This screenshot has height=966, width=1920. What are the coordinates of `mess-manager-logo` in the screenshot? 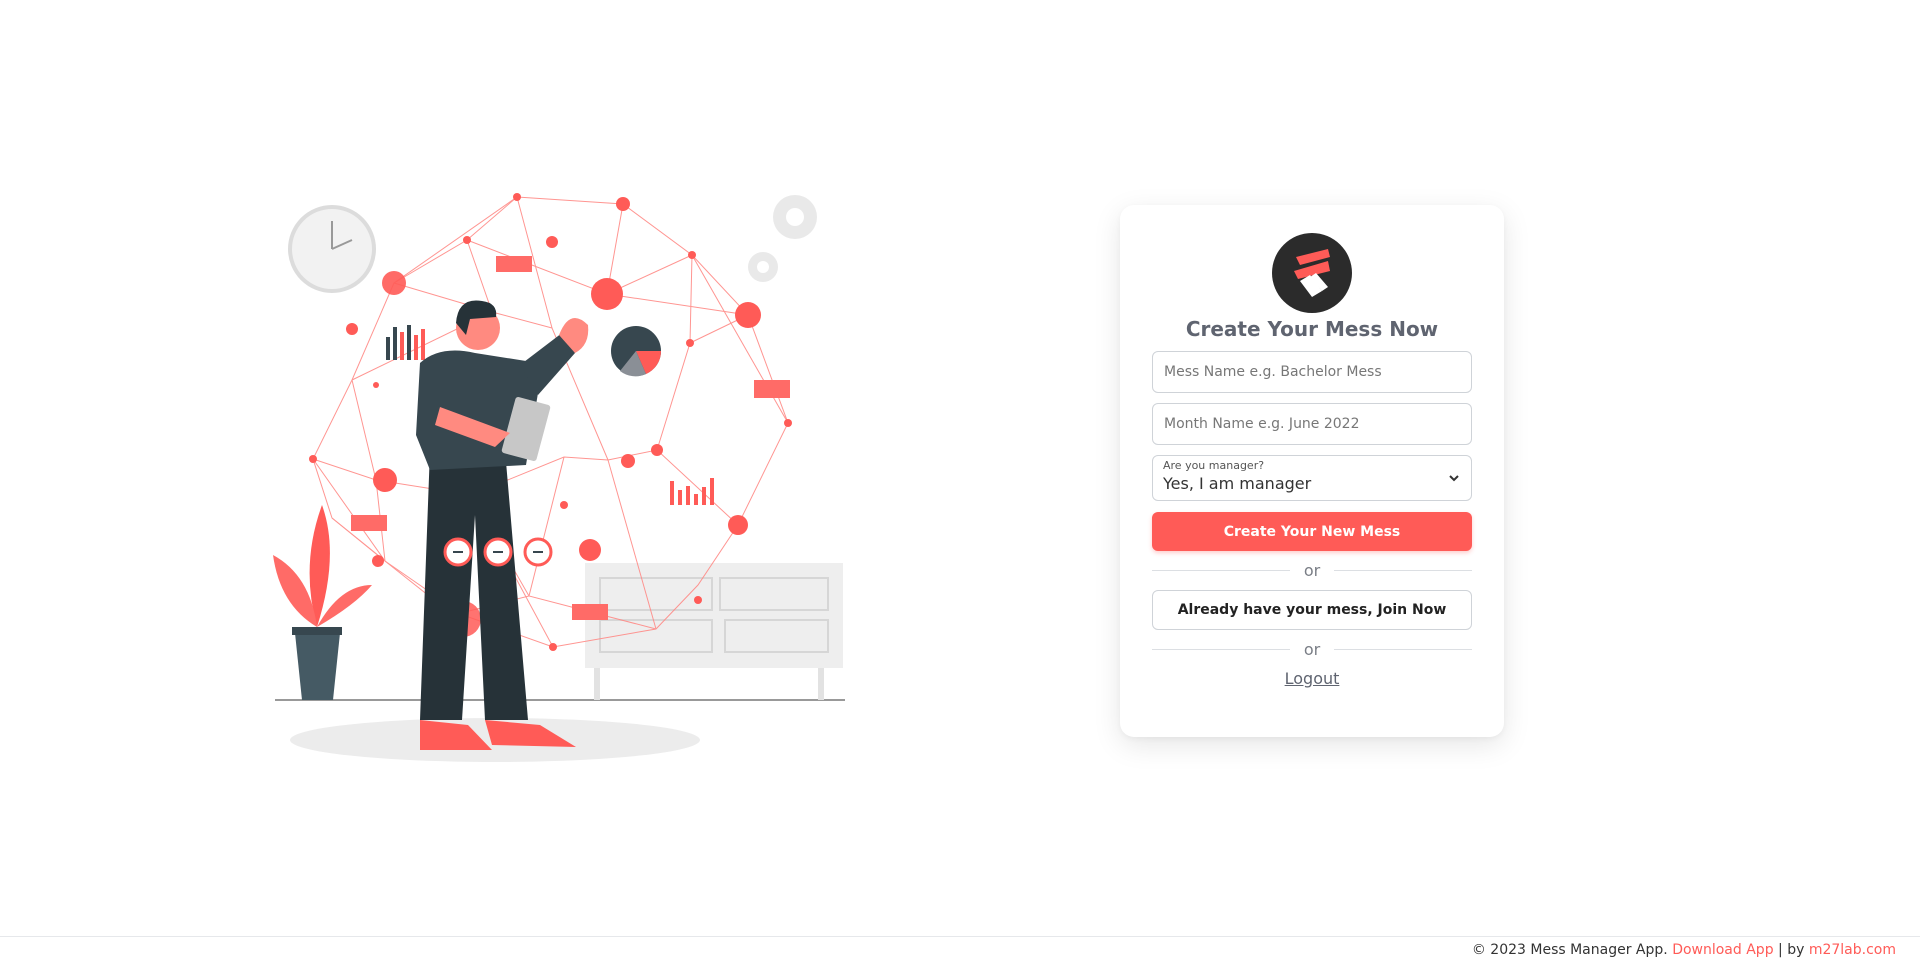 It's located at (1312, 273).